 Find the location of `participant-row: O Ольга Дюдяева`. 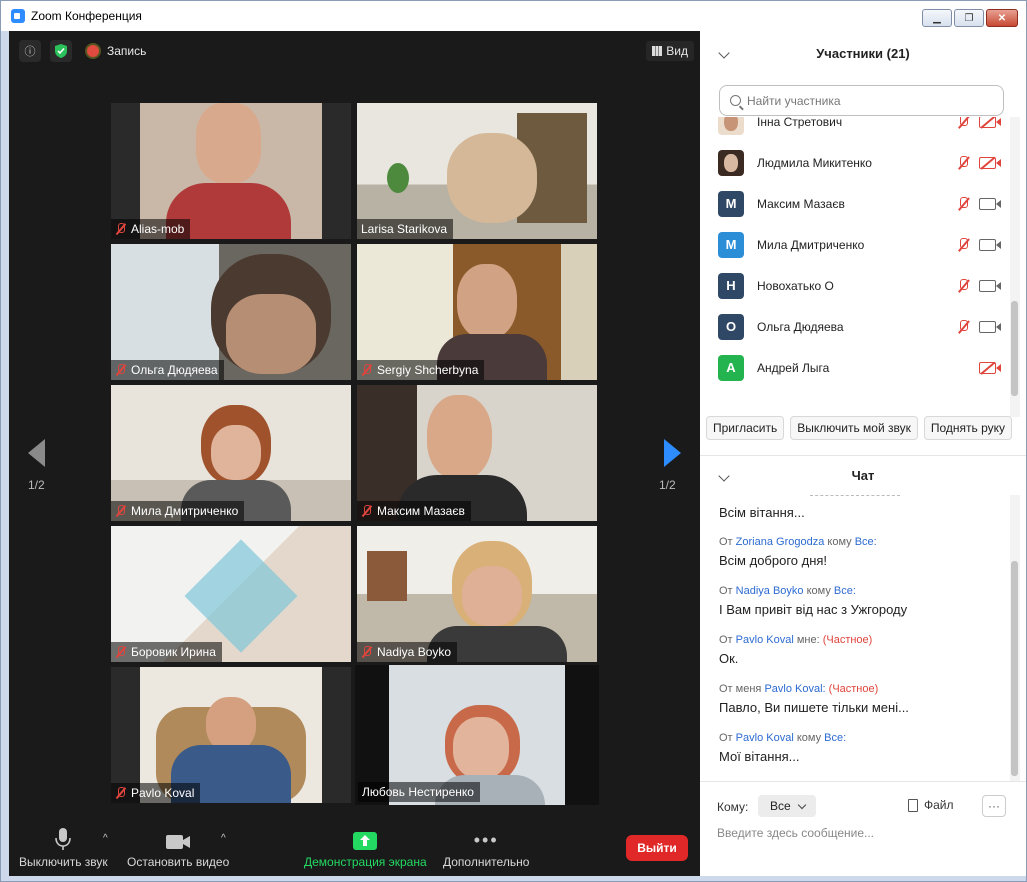

participant-row: O Ольга Дюдяева is located at coordinates (855, 326).